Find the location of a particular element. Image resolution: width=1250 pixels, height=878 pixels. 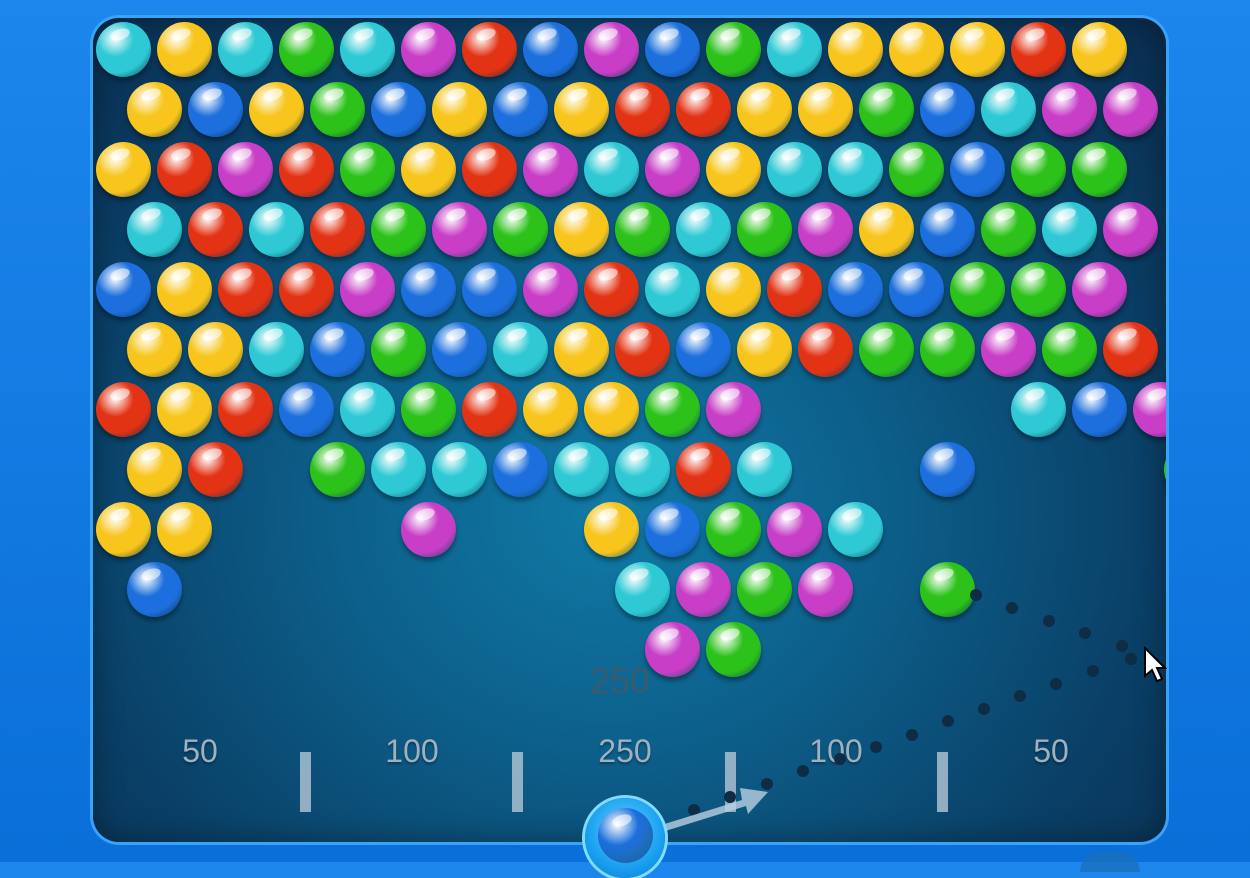

score-zone-5: 50 is located at coordinates (1051, 751).